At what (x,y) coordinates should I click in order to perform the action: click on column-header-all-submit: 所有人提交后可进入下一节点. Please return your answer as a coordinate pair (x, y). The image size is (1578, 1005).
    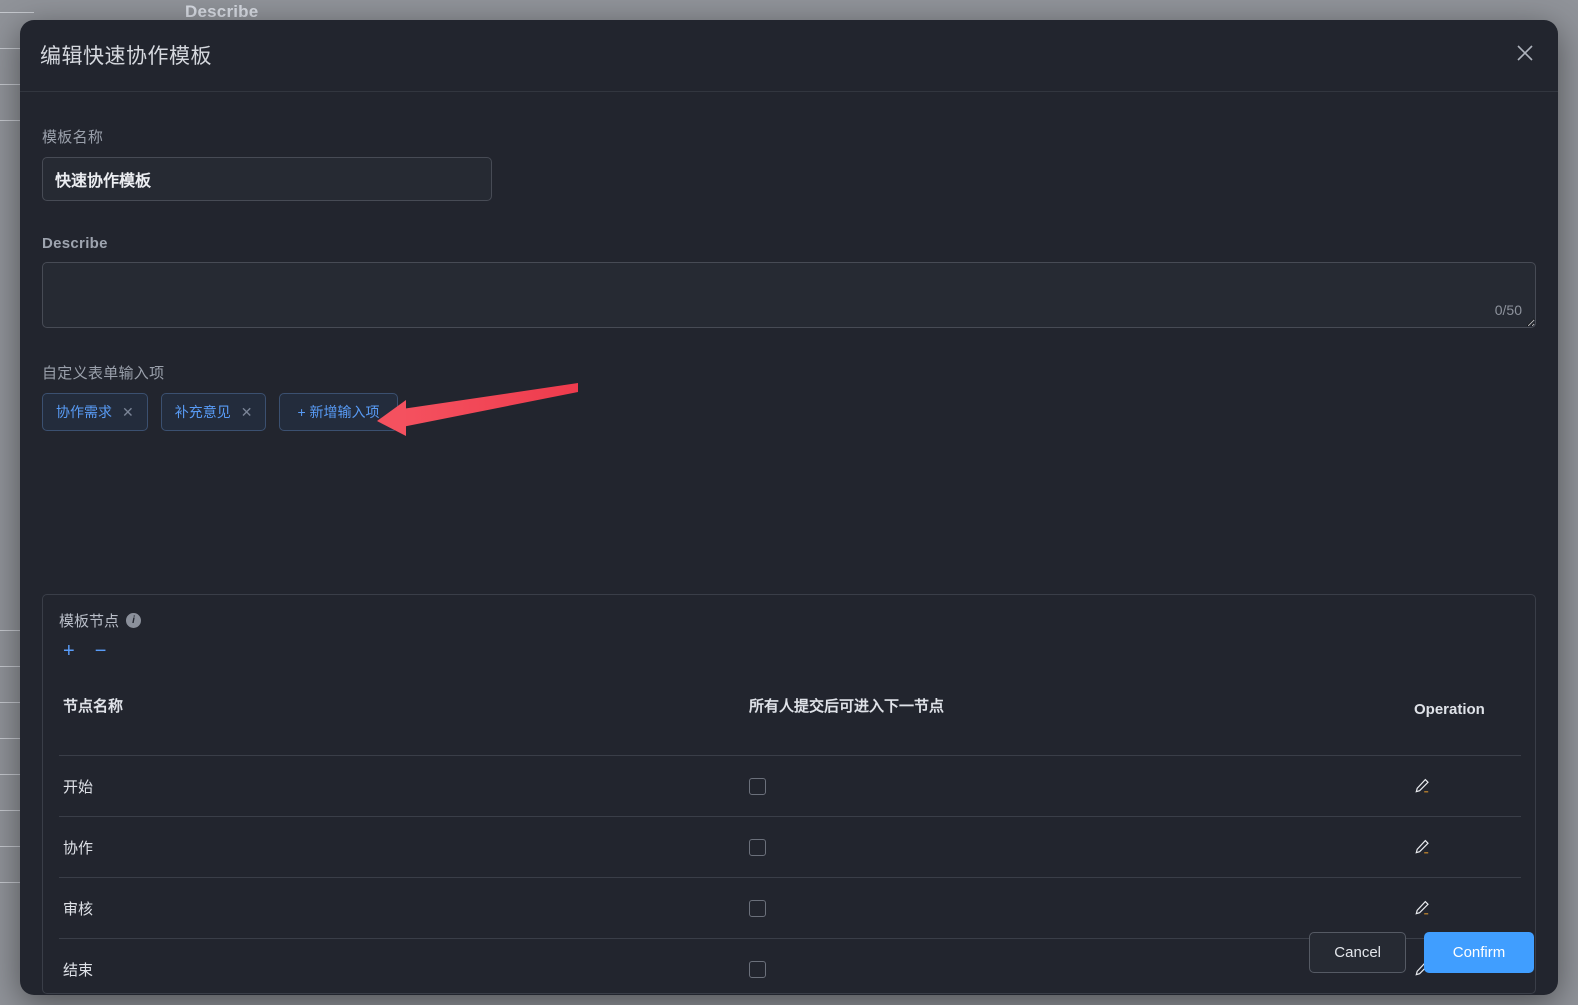
    Looking at the image, I should click on (847, 706).